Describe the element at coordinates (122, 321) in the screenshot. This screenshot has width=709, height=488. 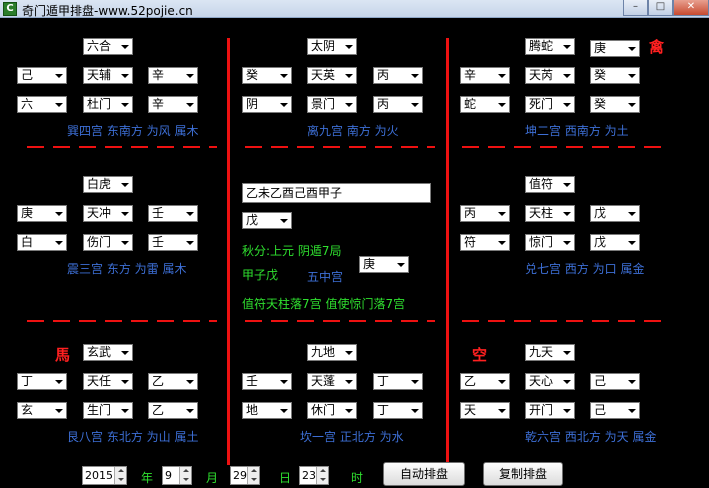
I see `grid-divider-row2-left` at that location.